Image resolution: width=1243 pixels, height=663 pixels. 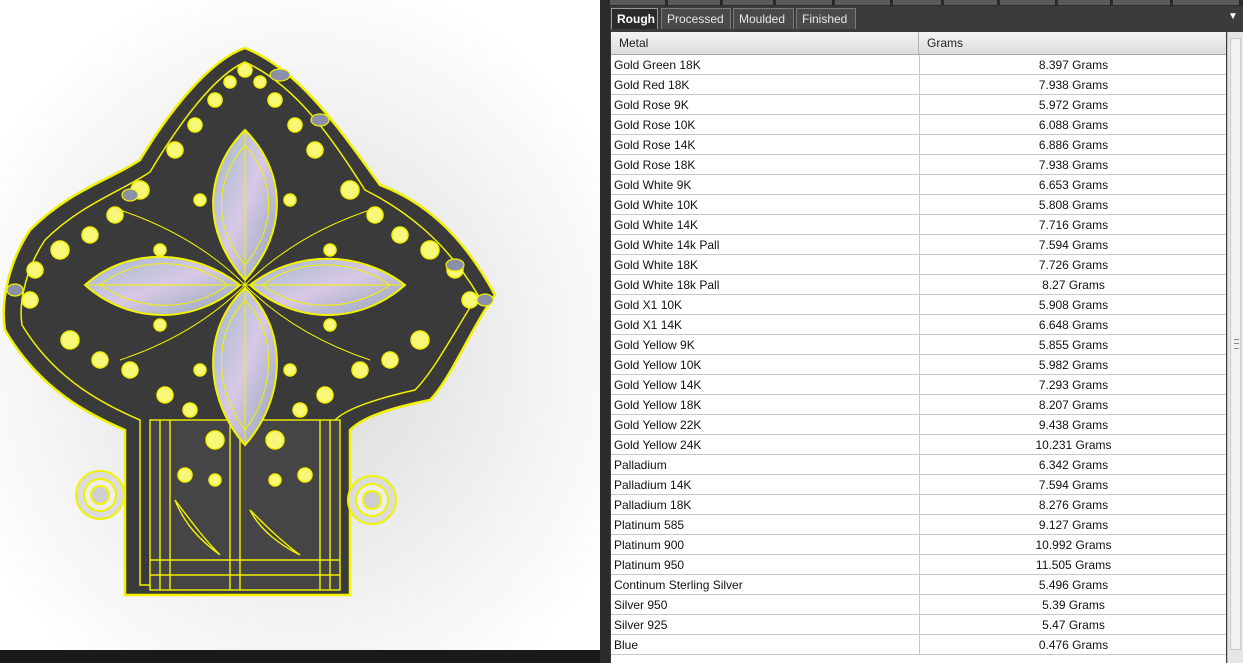 I want to click on tab-moulded: Moulded, so click(x=763, y=18).